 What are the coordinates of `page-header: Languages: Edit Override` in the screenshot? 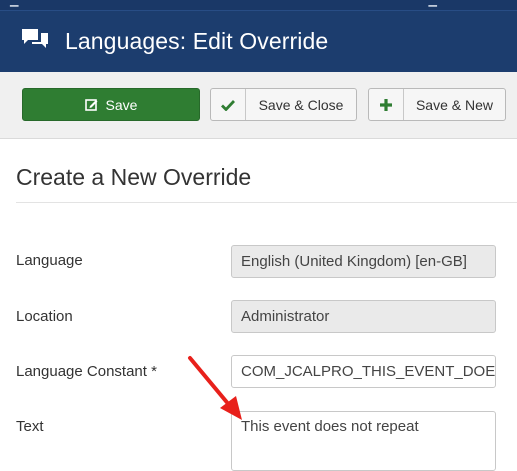 It's located at (258, 41).